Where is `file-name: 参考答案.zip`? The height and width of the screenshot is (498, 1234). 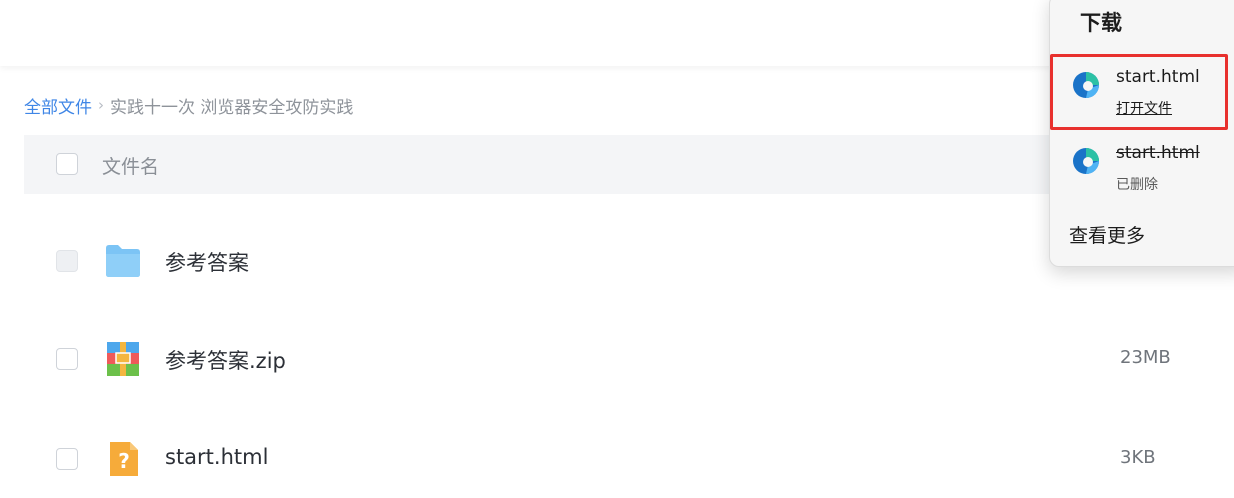
file-name: 参考答案.zip is located at coordinates (225, 360).